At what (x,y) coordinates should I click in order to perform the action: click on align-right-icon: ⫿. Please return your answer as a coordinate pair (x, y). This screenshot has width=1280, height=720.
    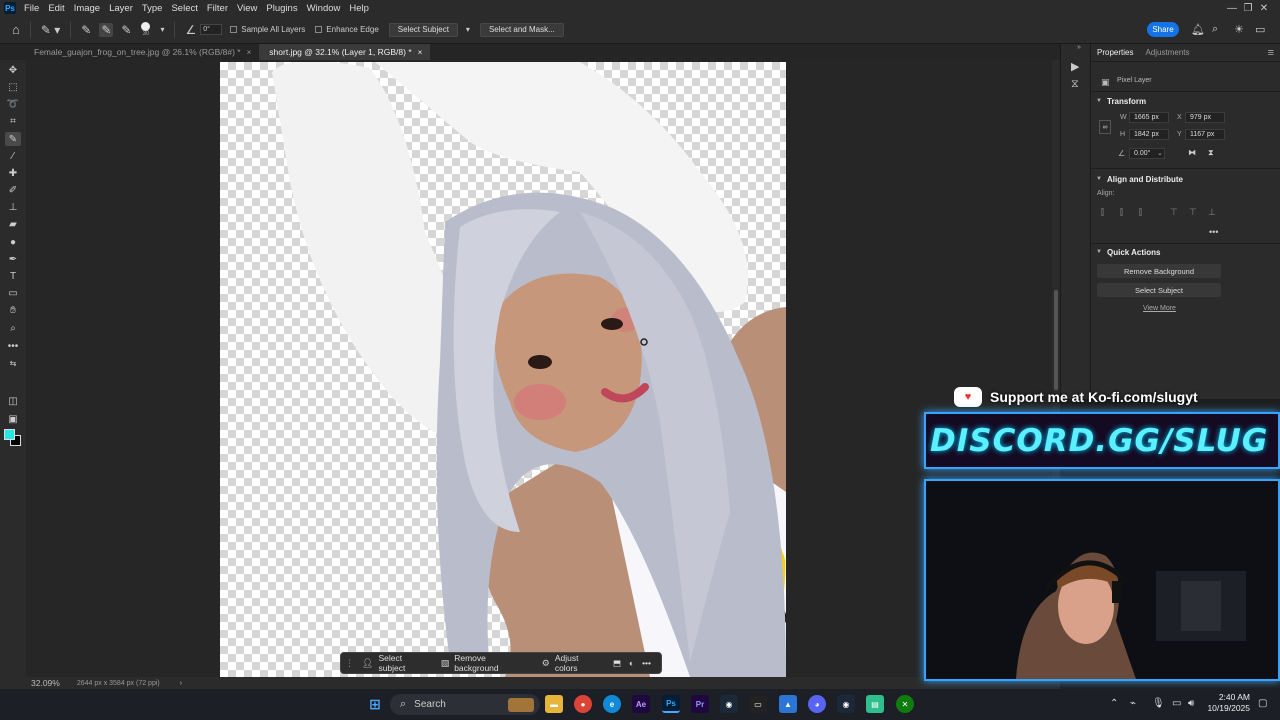
    Looking at the image, I should click on (1140, 212).